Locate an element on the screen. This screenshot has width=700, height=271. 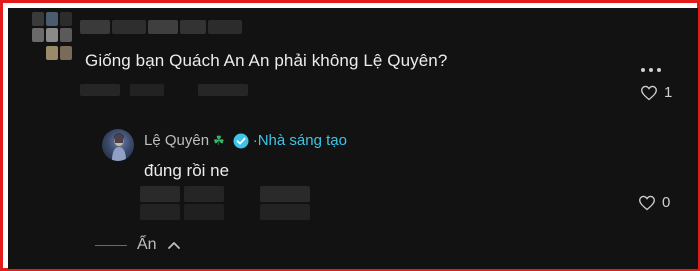
avatar-figure is located at coordinates (119, 147).